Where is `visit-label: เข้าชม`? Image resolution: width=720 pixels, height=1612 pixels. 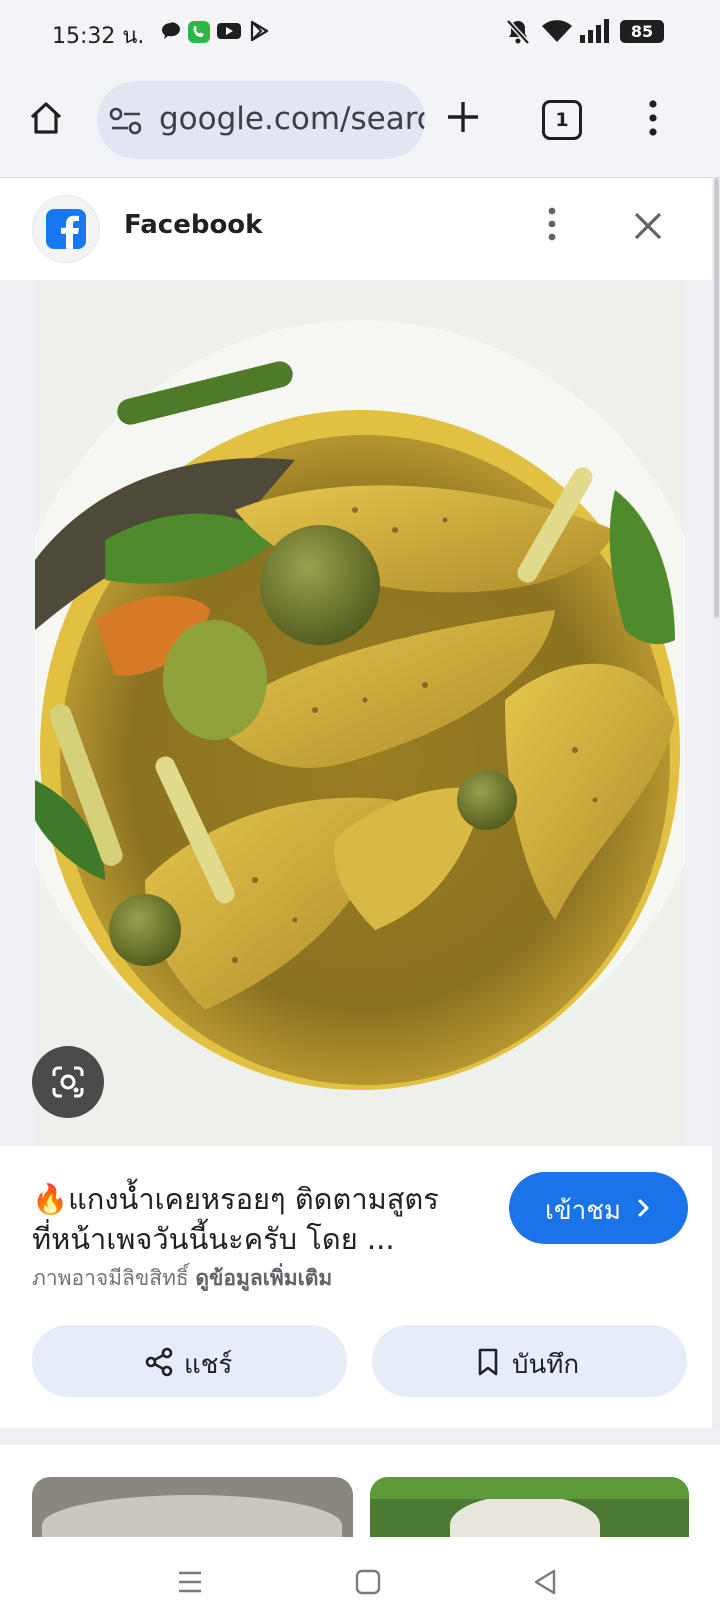
visit-label: เข้าชม is located at coordinates (583, 1211).